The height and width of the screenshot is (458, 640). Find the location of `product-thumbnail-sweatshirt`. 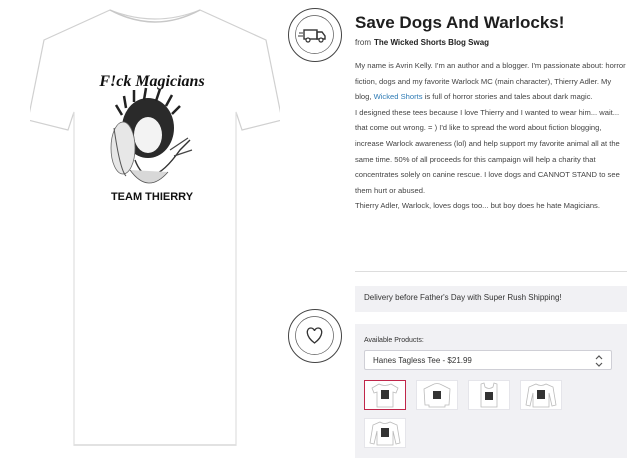

product-thumbnail-sweatshirt is located at coordinates (385, 433).